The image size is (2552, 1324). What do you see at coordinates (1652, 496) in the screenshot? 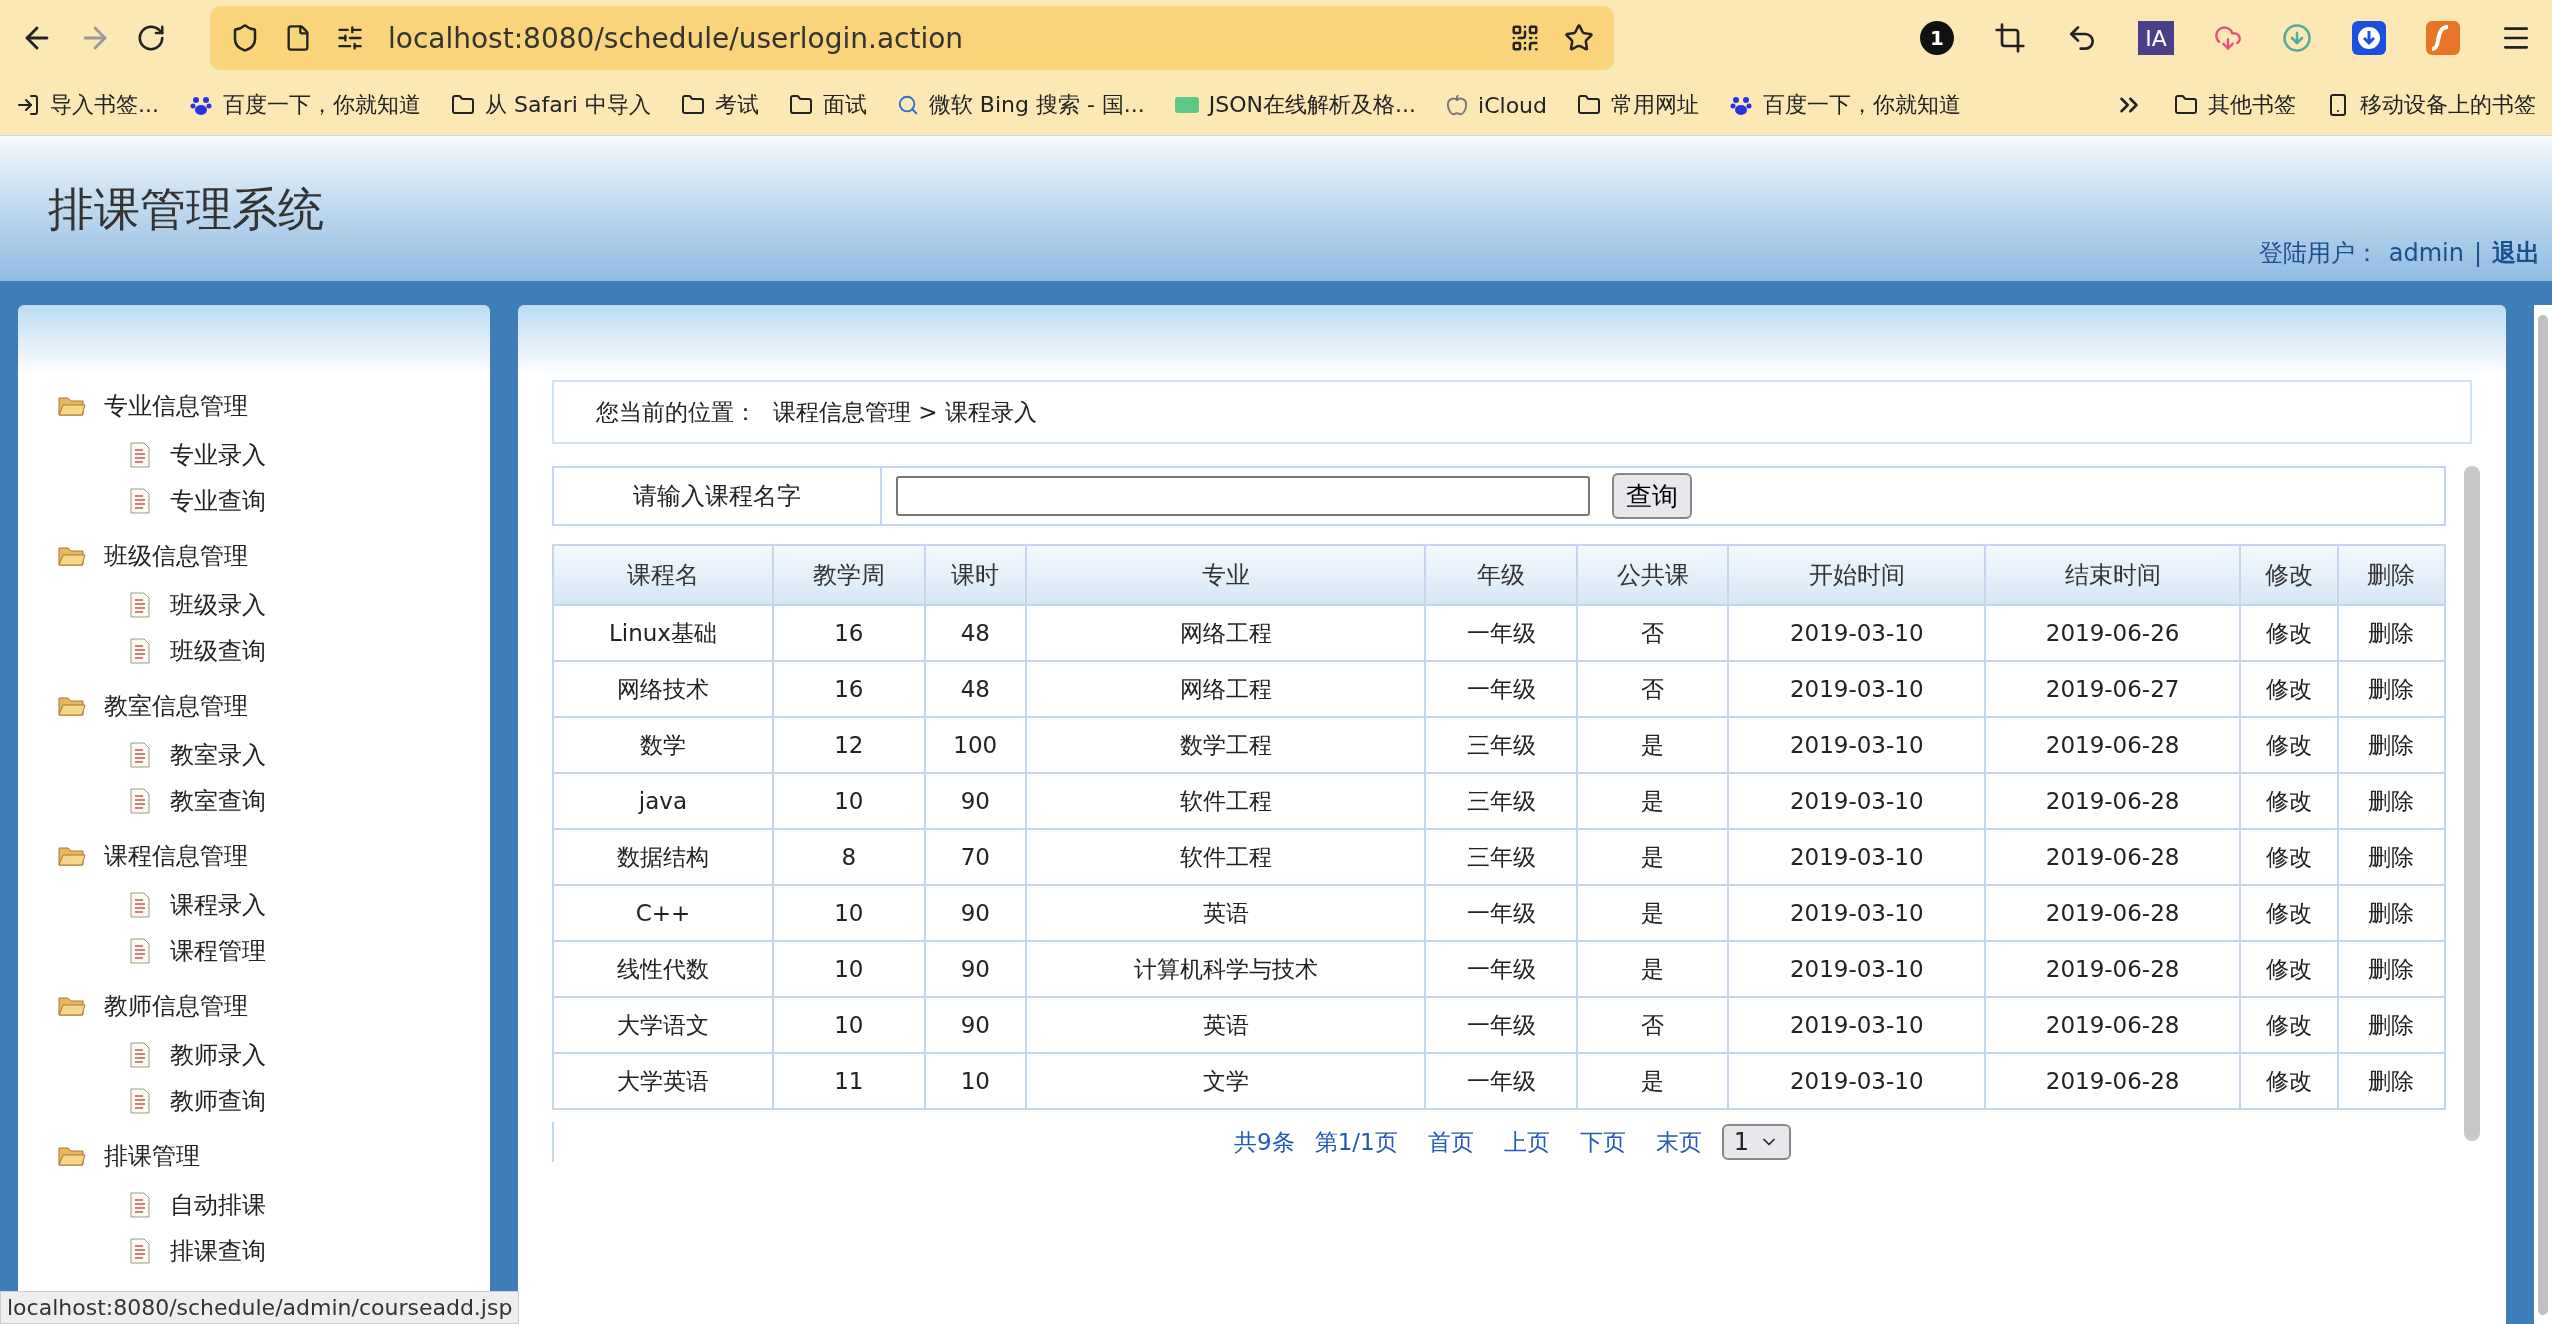
I see `search-button: 查询` at bounding box center [1652, 496].